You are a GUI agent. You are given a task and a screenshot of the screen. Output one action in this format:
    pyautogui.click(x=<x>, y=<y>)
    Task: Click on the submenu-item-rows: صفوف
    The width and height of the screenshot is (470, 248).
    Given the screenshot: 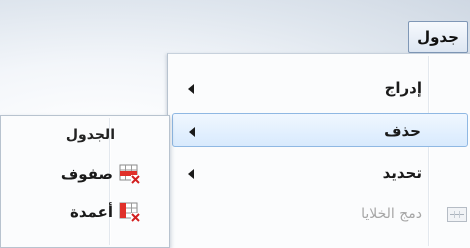 What is the action you would take?
    pyautogui.click(x=85, y=174)
    